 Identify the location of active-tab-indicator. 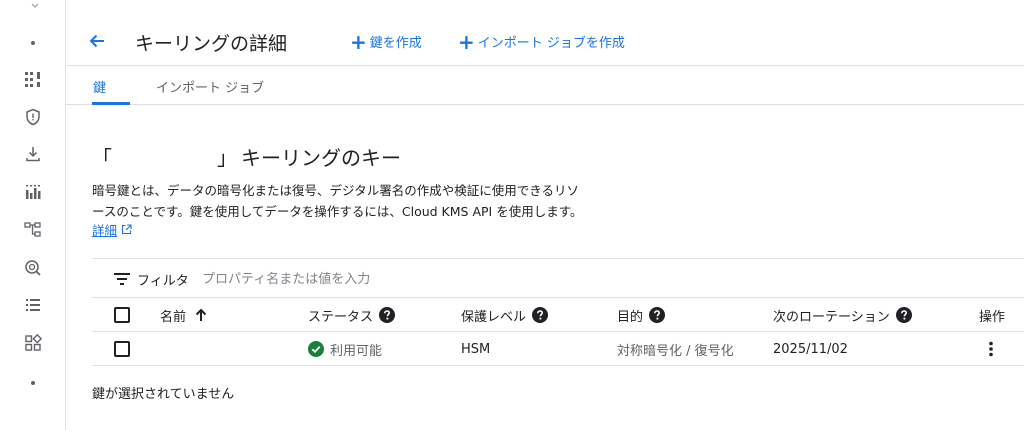
(111, 103).